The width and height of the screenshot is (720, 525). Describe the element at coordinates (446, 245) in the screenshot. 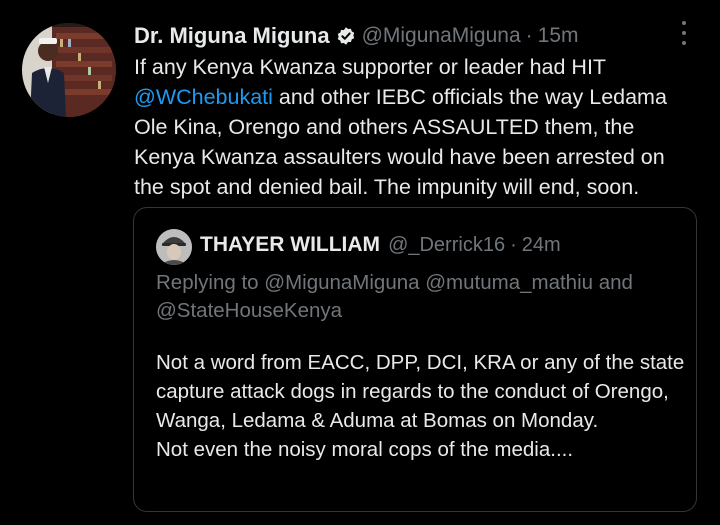

I see `quoted-author-handle: @_Derrick16` at that location.